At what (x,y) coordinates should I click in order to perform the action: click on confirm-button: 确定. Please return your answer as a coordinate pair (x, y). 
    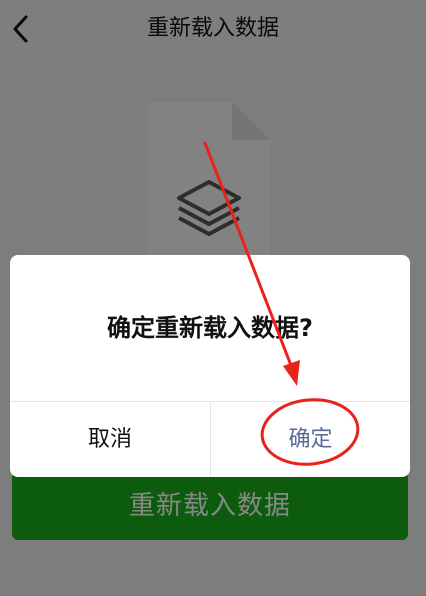
    Looking at the image, I should click on (310, 439).